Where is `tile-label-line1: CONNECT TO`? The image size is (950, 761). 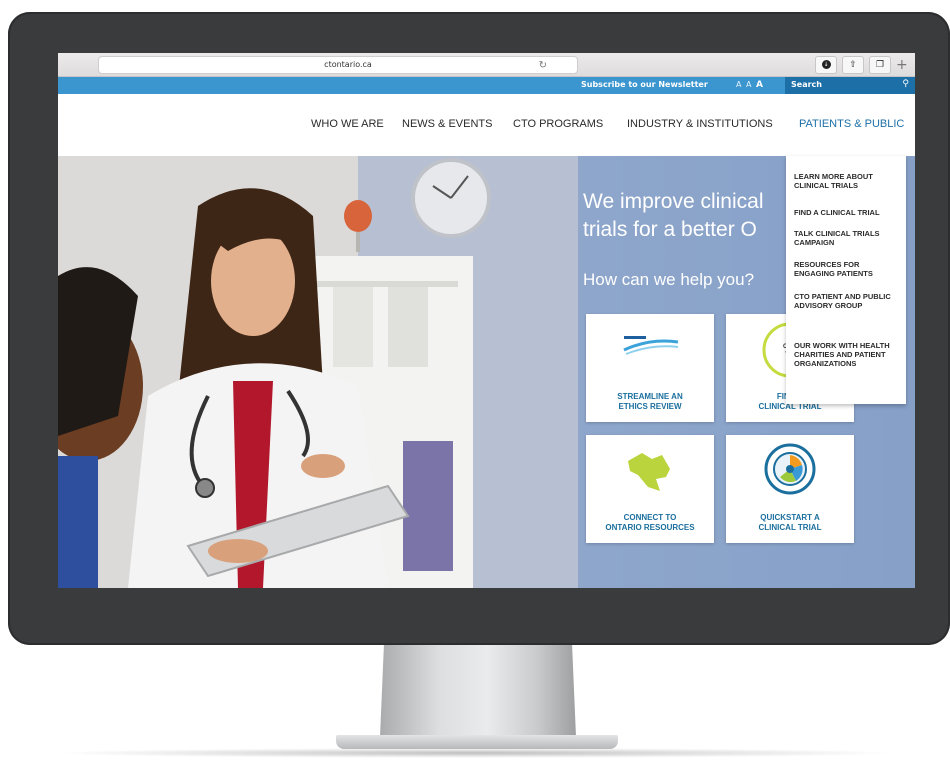 tile-label-line1: CONNECT TO is located at coordinates (650, 517).